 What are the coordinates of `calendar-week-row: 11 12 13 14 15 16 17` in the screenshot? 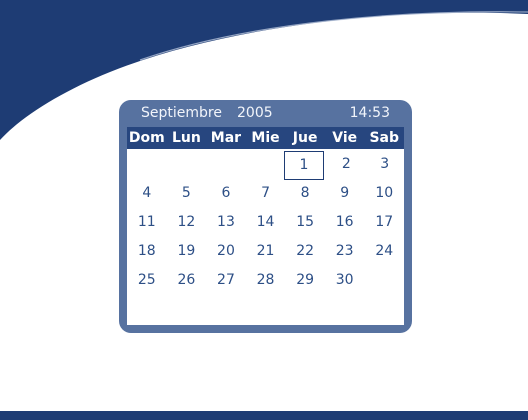 It's located at (265, 223).